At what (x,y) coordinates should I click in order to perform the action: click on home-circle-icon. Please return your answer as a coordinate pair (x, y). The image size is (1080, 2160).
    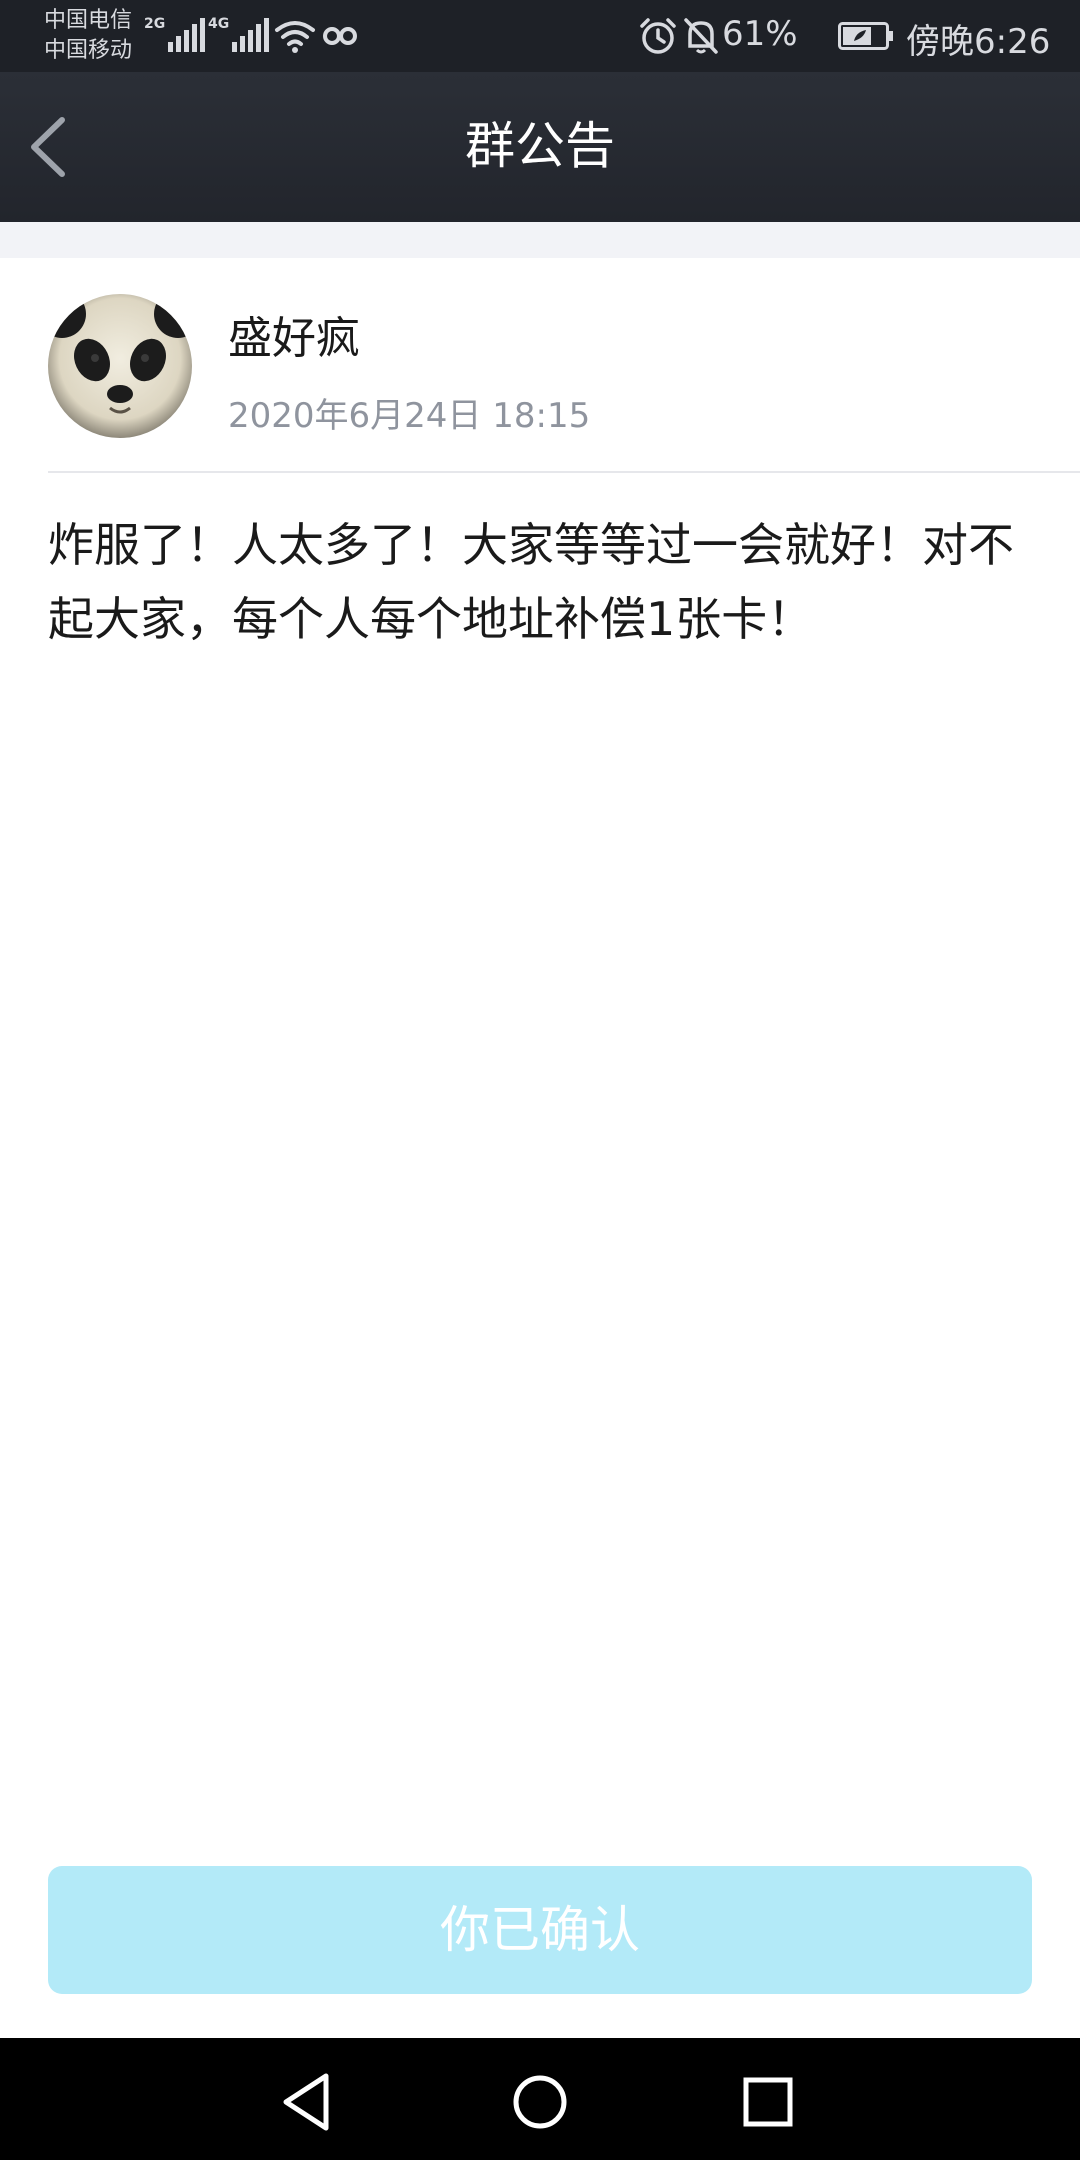
    Looking at the image, I should click on (540, 2102).